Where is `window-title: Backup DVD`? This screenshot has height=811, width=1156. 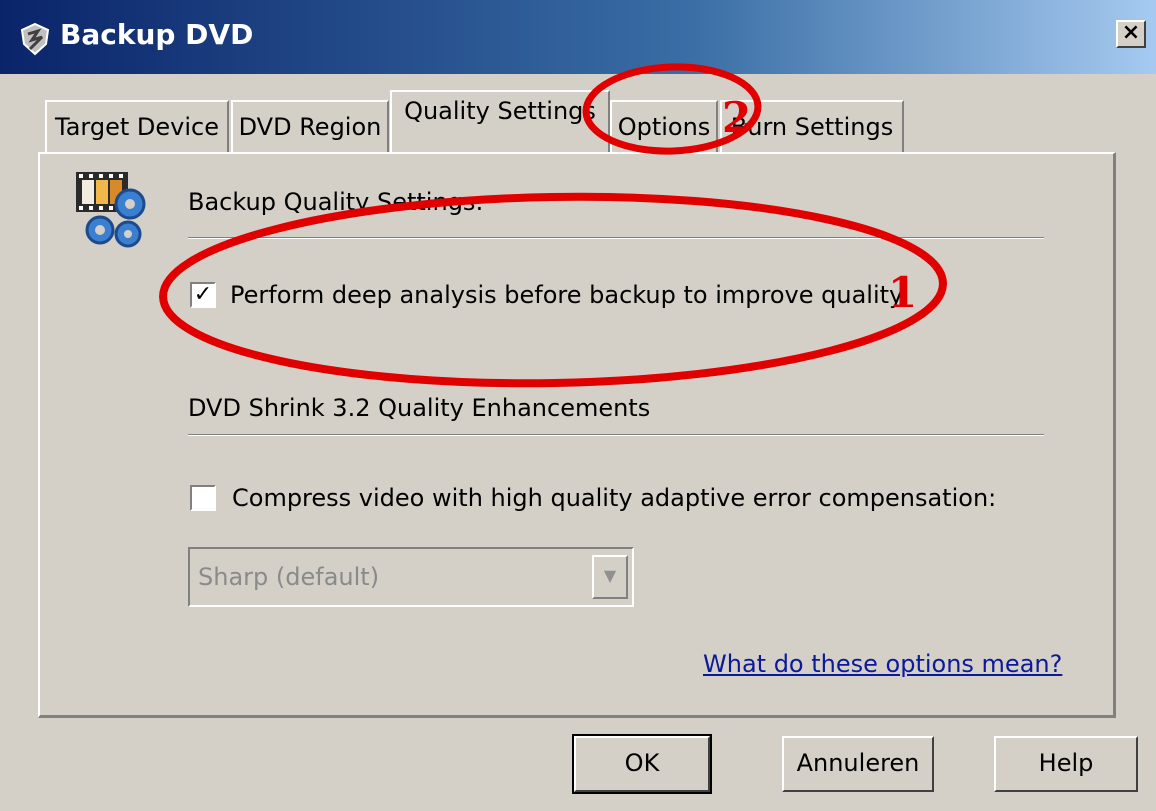
window-title: Backup DVD is located at coordinates (157, 34).